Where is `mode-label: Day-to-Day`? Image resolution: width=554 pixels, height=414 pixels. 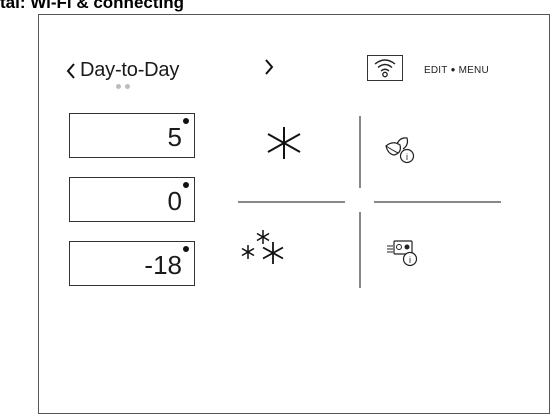 mode-label: Day-to-Day is located at coordinates (130, 70).